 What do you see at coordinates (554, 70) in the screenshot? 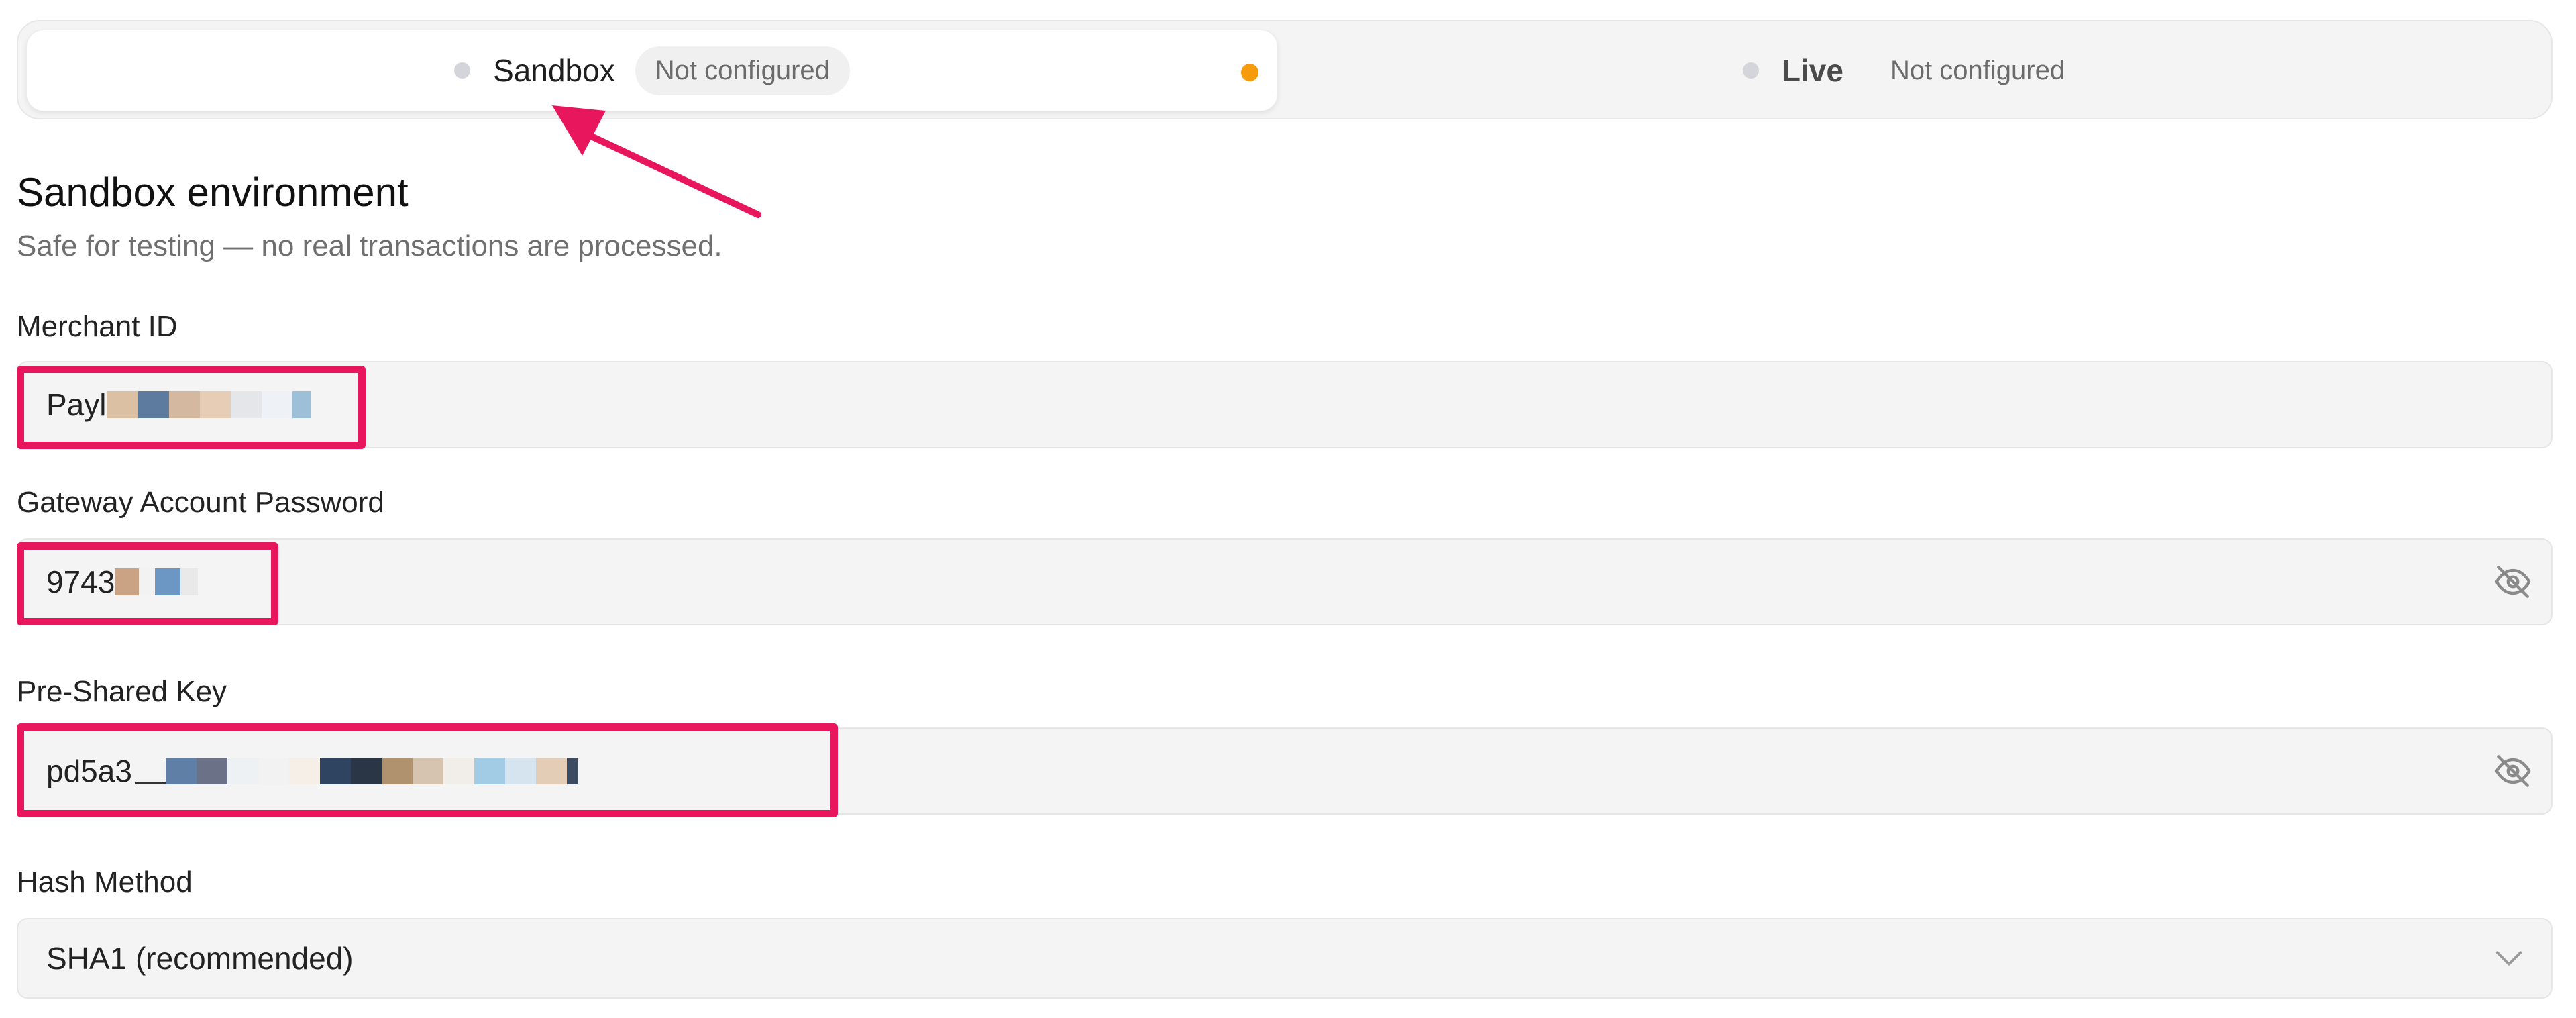
I see `tab-sandbox-label: Sandbox` at bounding box center [554, 70].